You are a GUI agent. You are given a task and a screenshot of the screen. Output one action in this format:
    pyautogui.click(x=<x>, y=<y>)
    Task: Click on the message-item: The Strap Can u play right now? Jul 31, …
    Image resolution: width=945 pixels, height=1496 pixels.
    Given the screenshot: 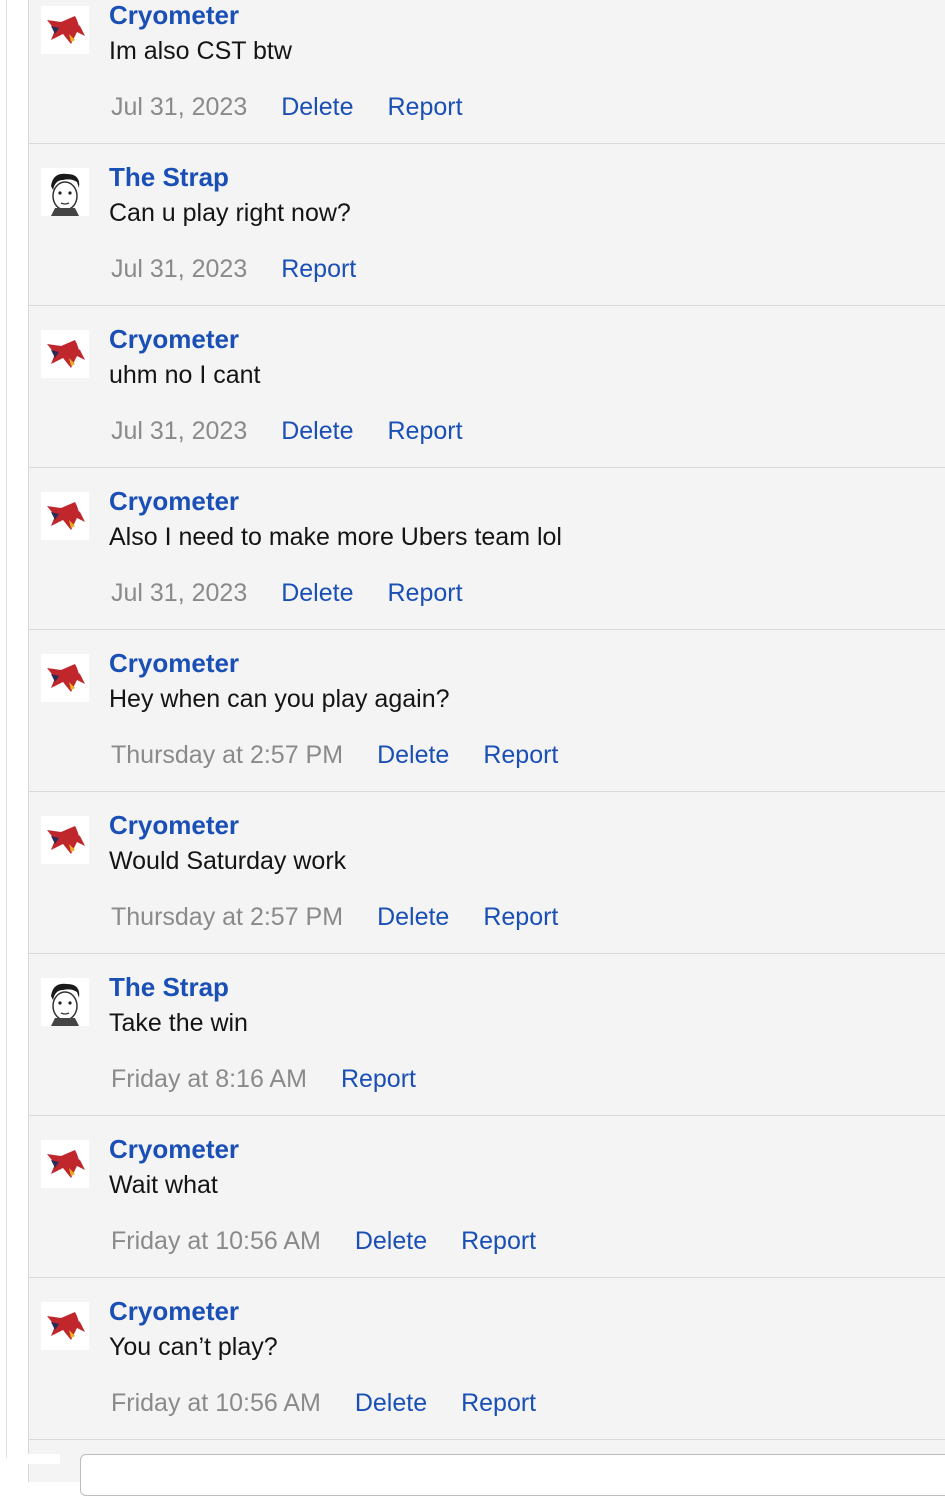 What is the action you would take?
    pyautogui.click(x=487, y=225)
    